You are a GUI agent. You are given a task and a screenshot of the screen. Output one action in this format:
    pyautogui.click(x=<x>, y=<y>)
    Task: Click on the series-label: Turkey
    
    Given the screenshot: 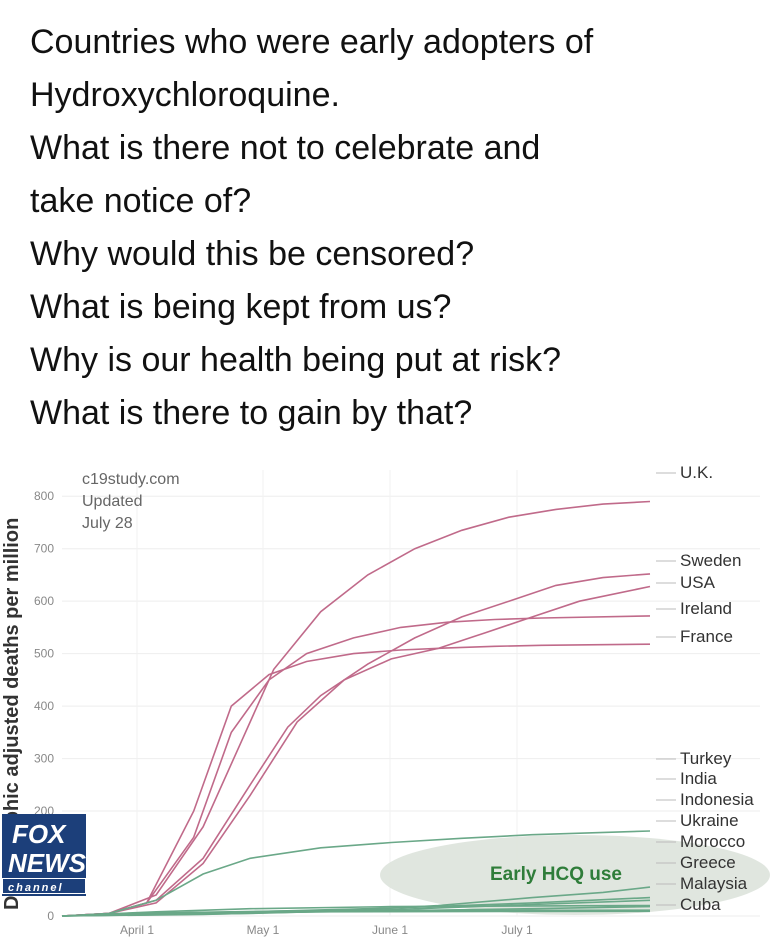 What is the action you would take?
    pyautogui.click(x=706, y=758)
    